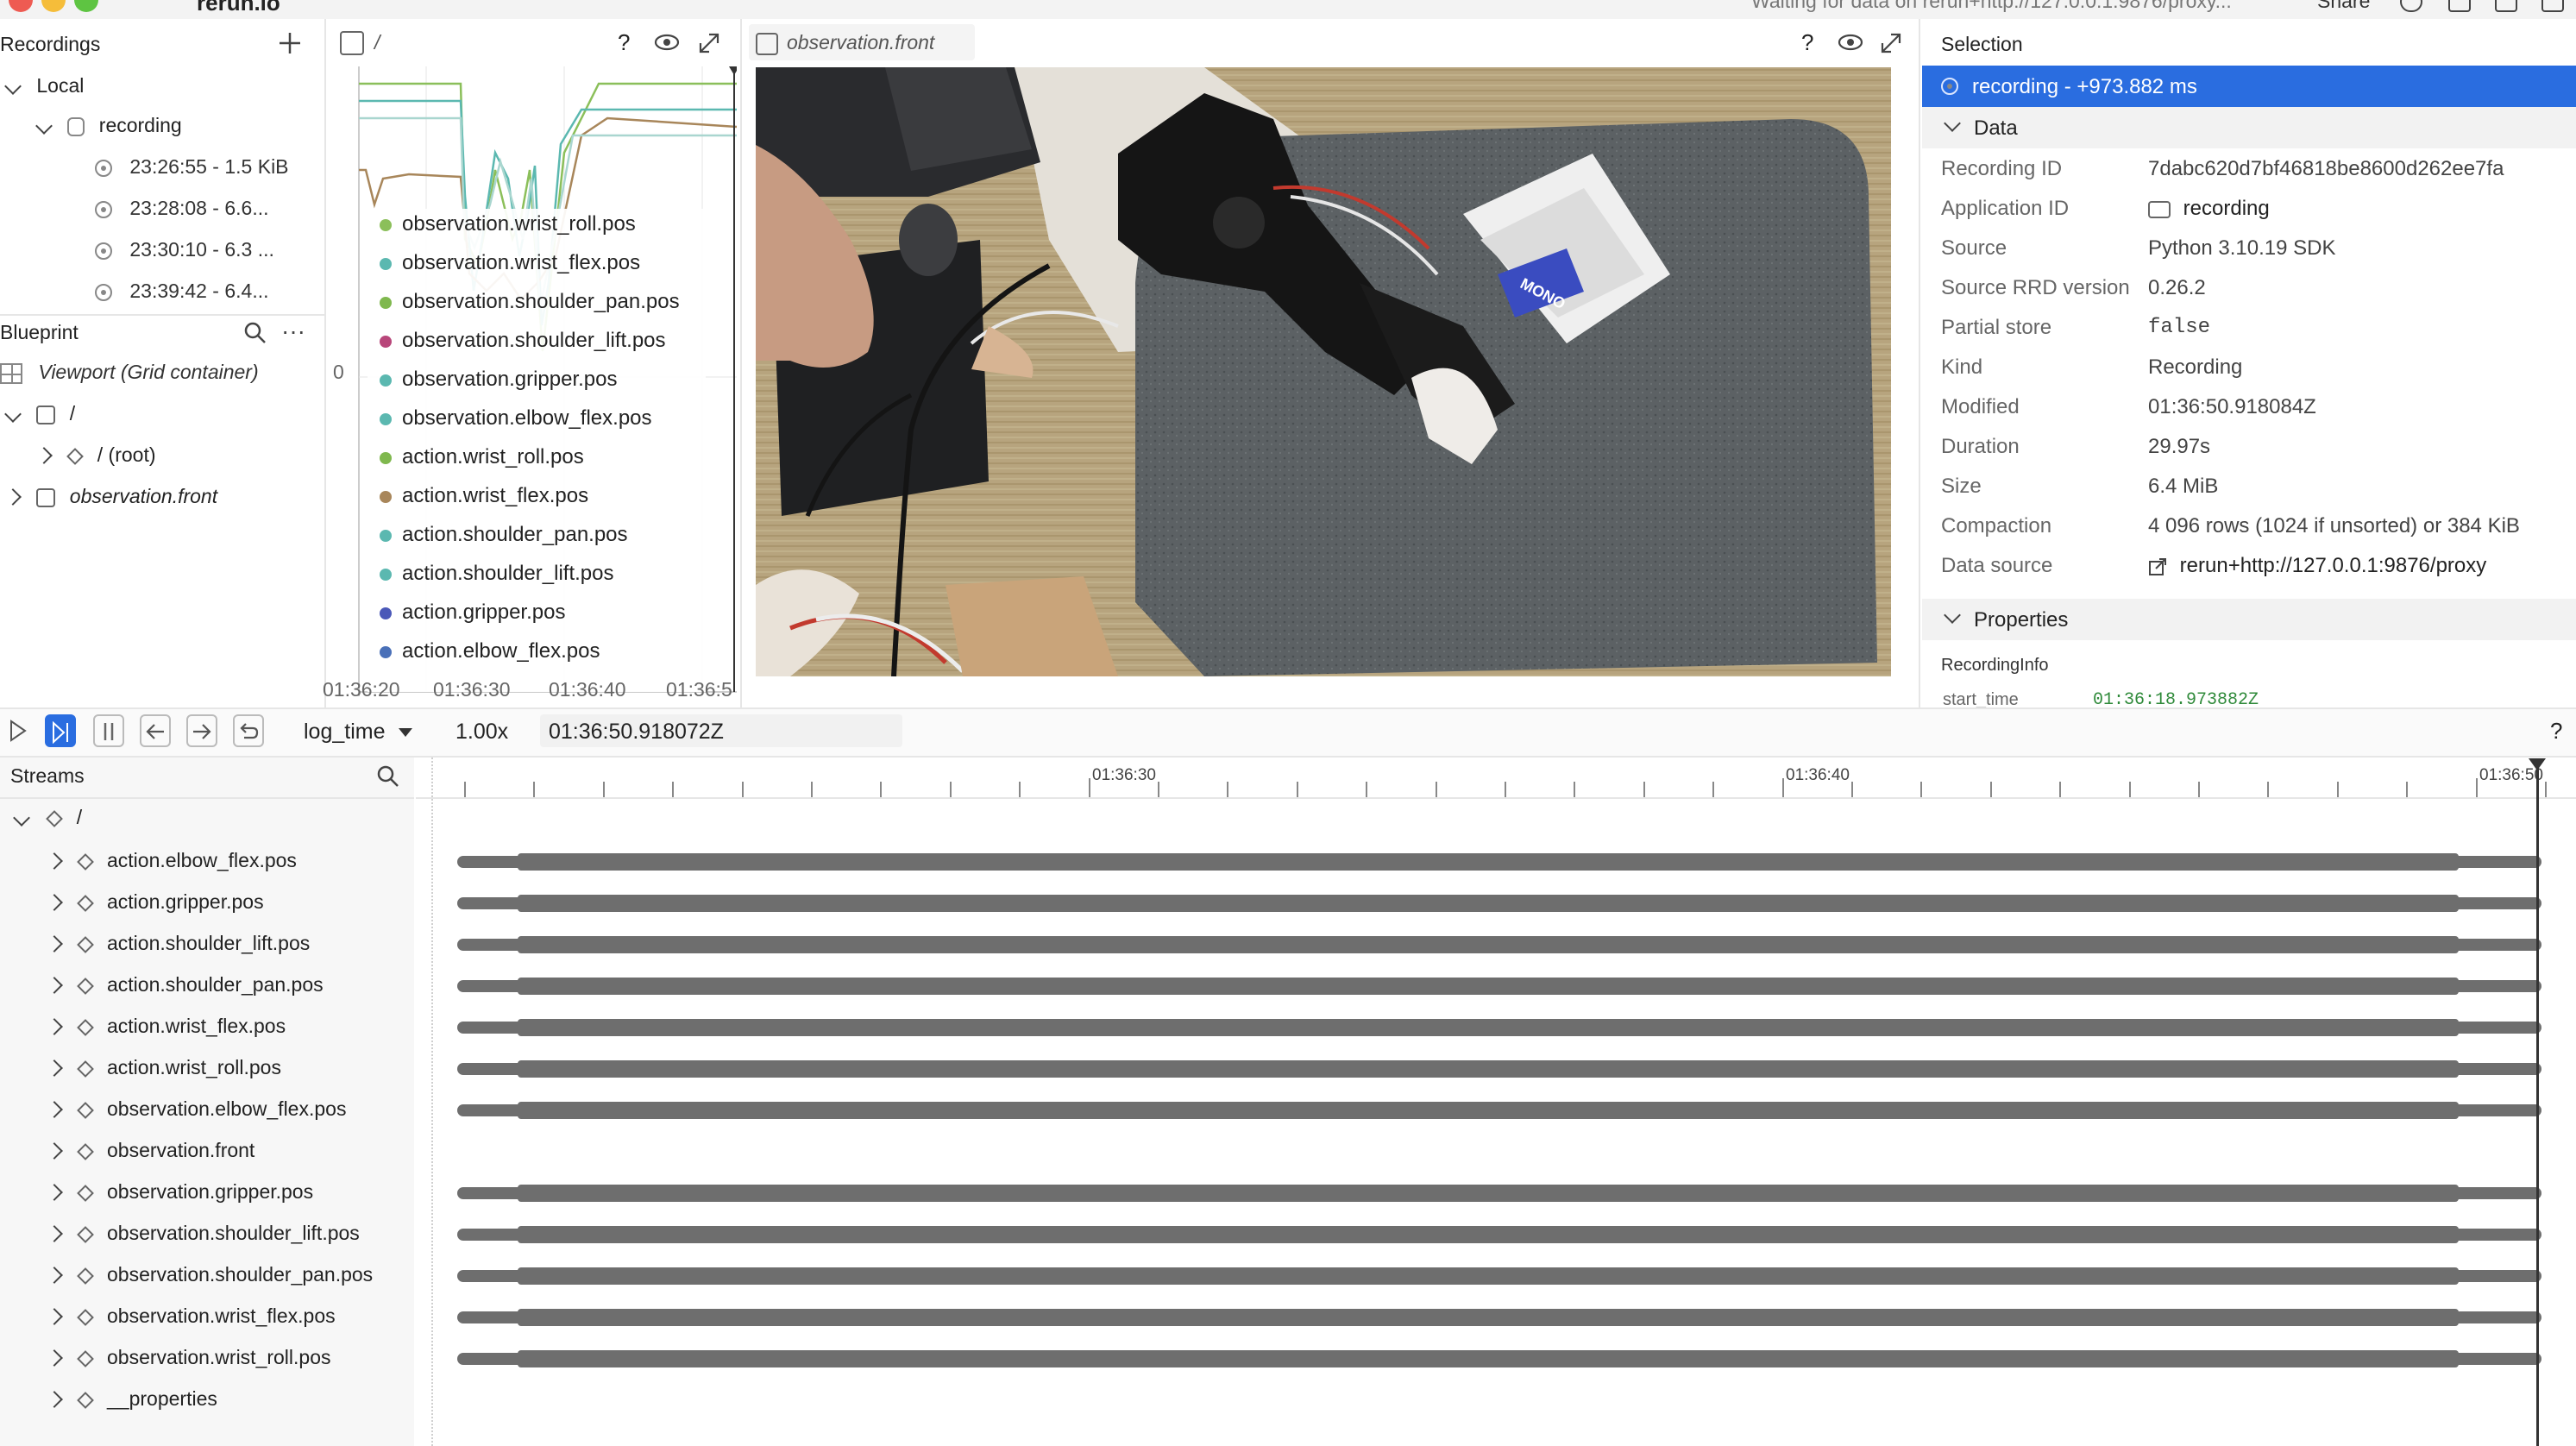 The width and height of the screenshot is (2576, 1446). I want to click on recording-item: 23:26:55 - 1.5 KiB, so click(192, 167).